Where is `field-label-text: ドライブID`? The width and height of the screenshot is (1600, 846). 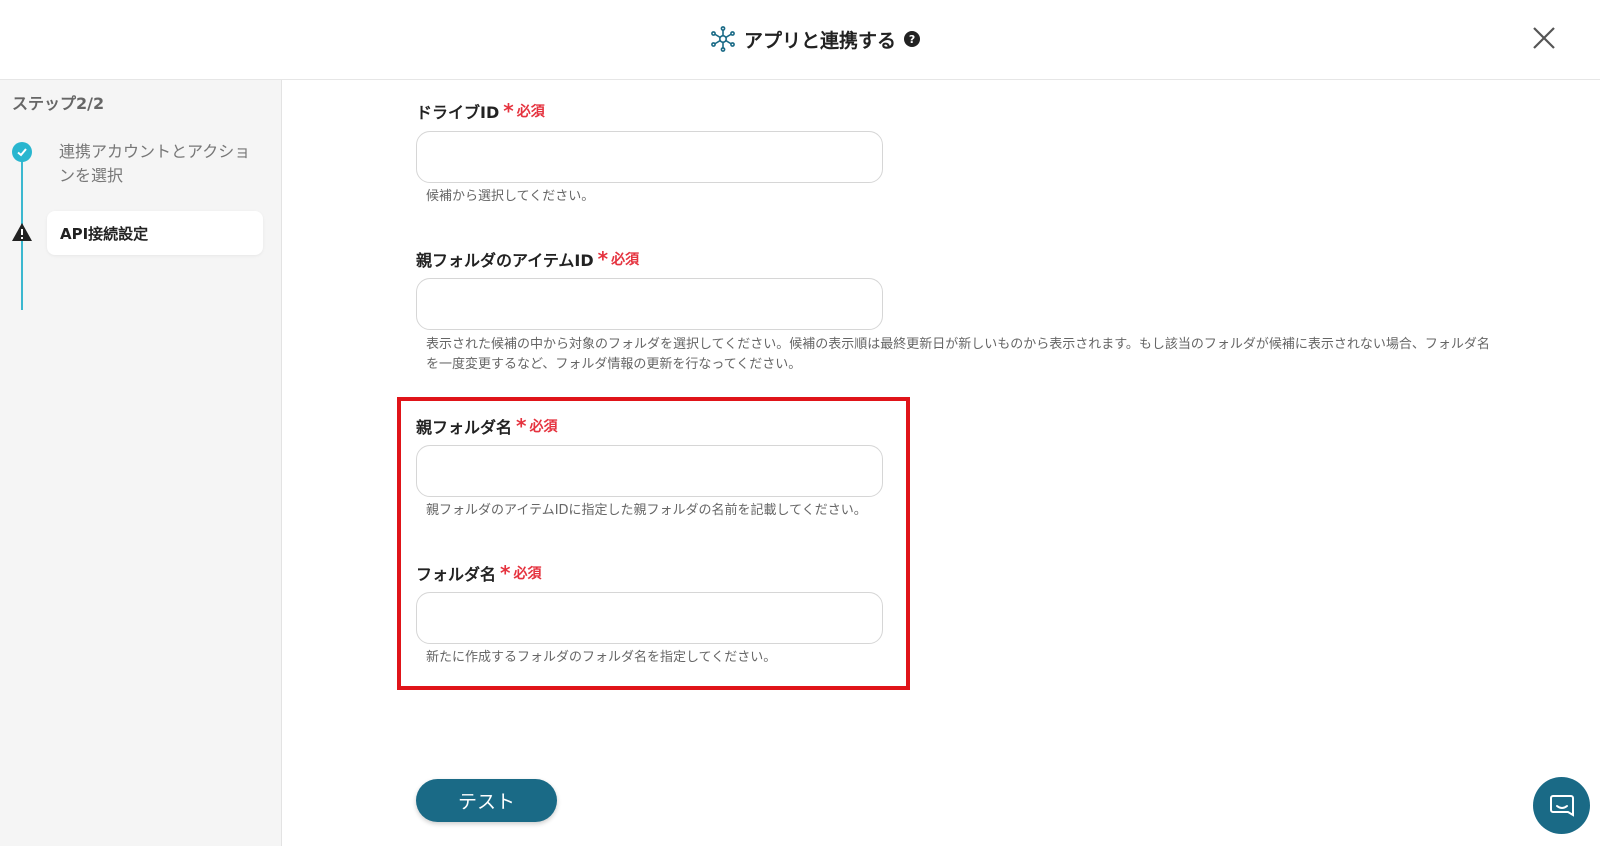 field-label-text: ドライブID is located at coordinates (458, 112).